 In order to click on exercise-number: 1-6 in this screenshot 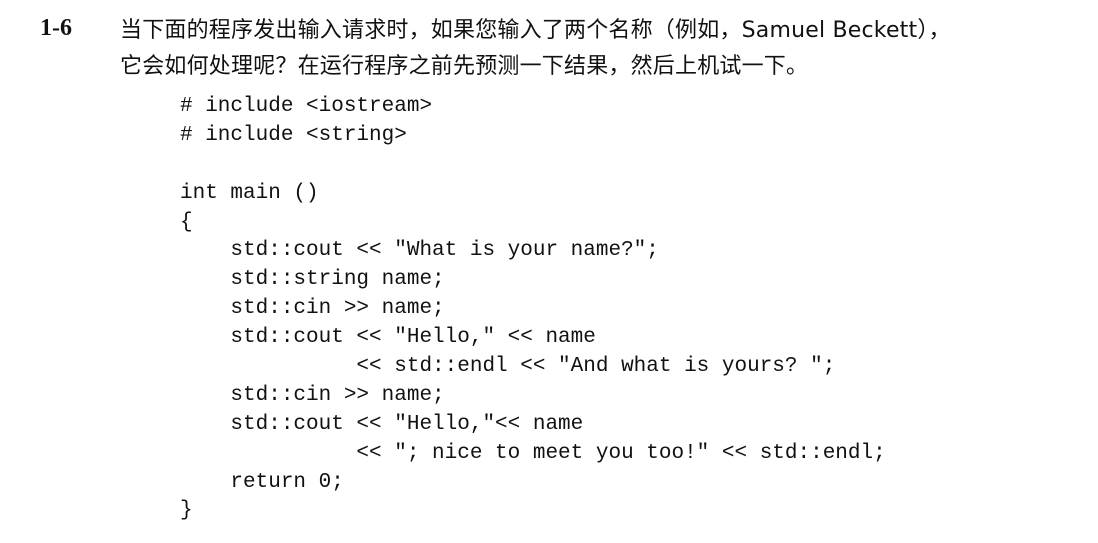, I will do `click(56, 28)`.